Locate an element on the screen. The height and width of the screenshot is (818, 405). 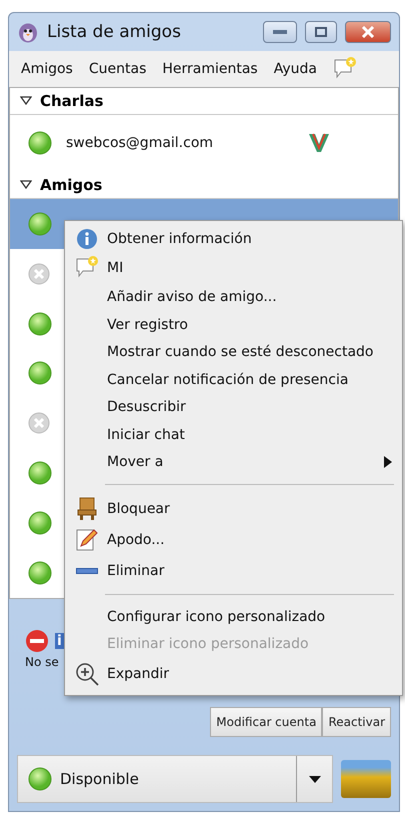
group-name: Amigos is located at coordinates (71, 185).